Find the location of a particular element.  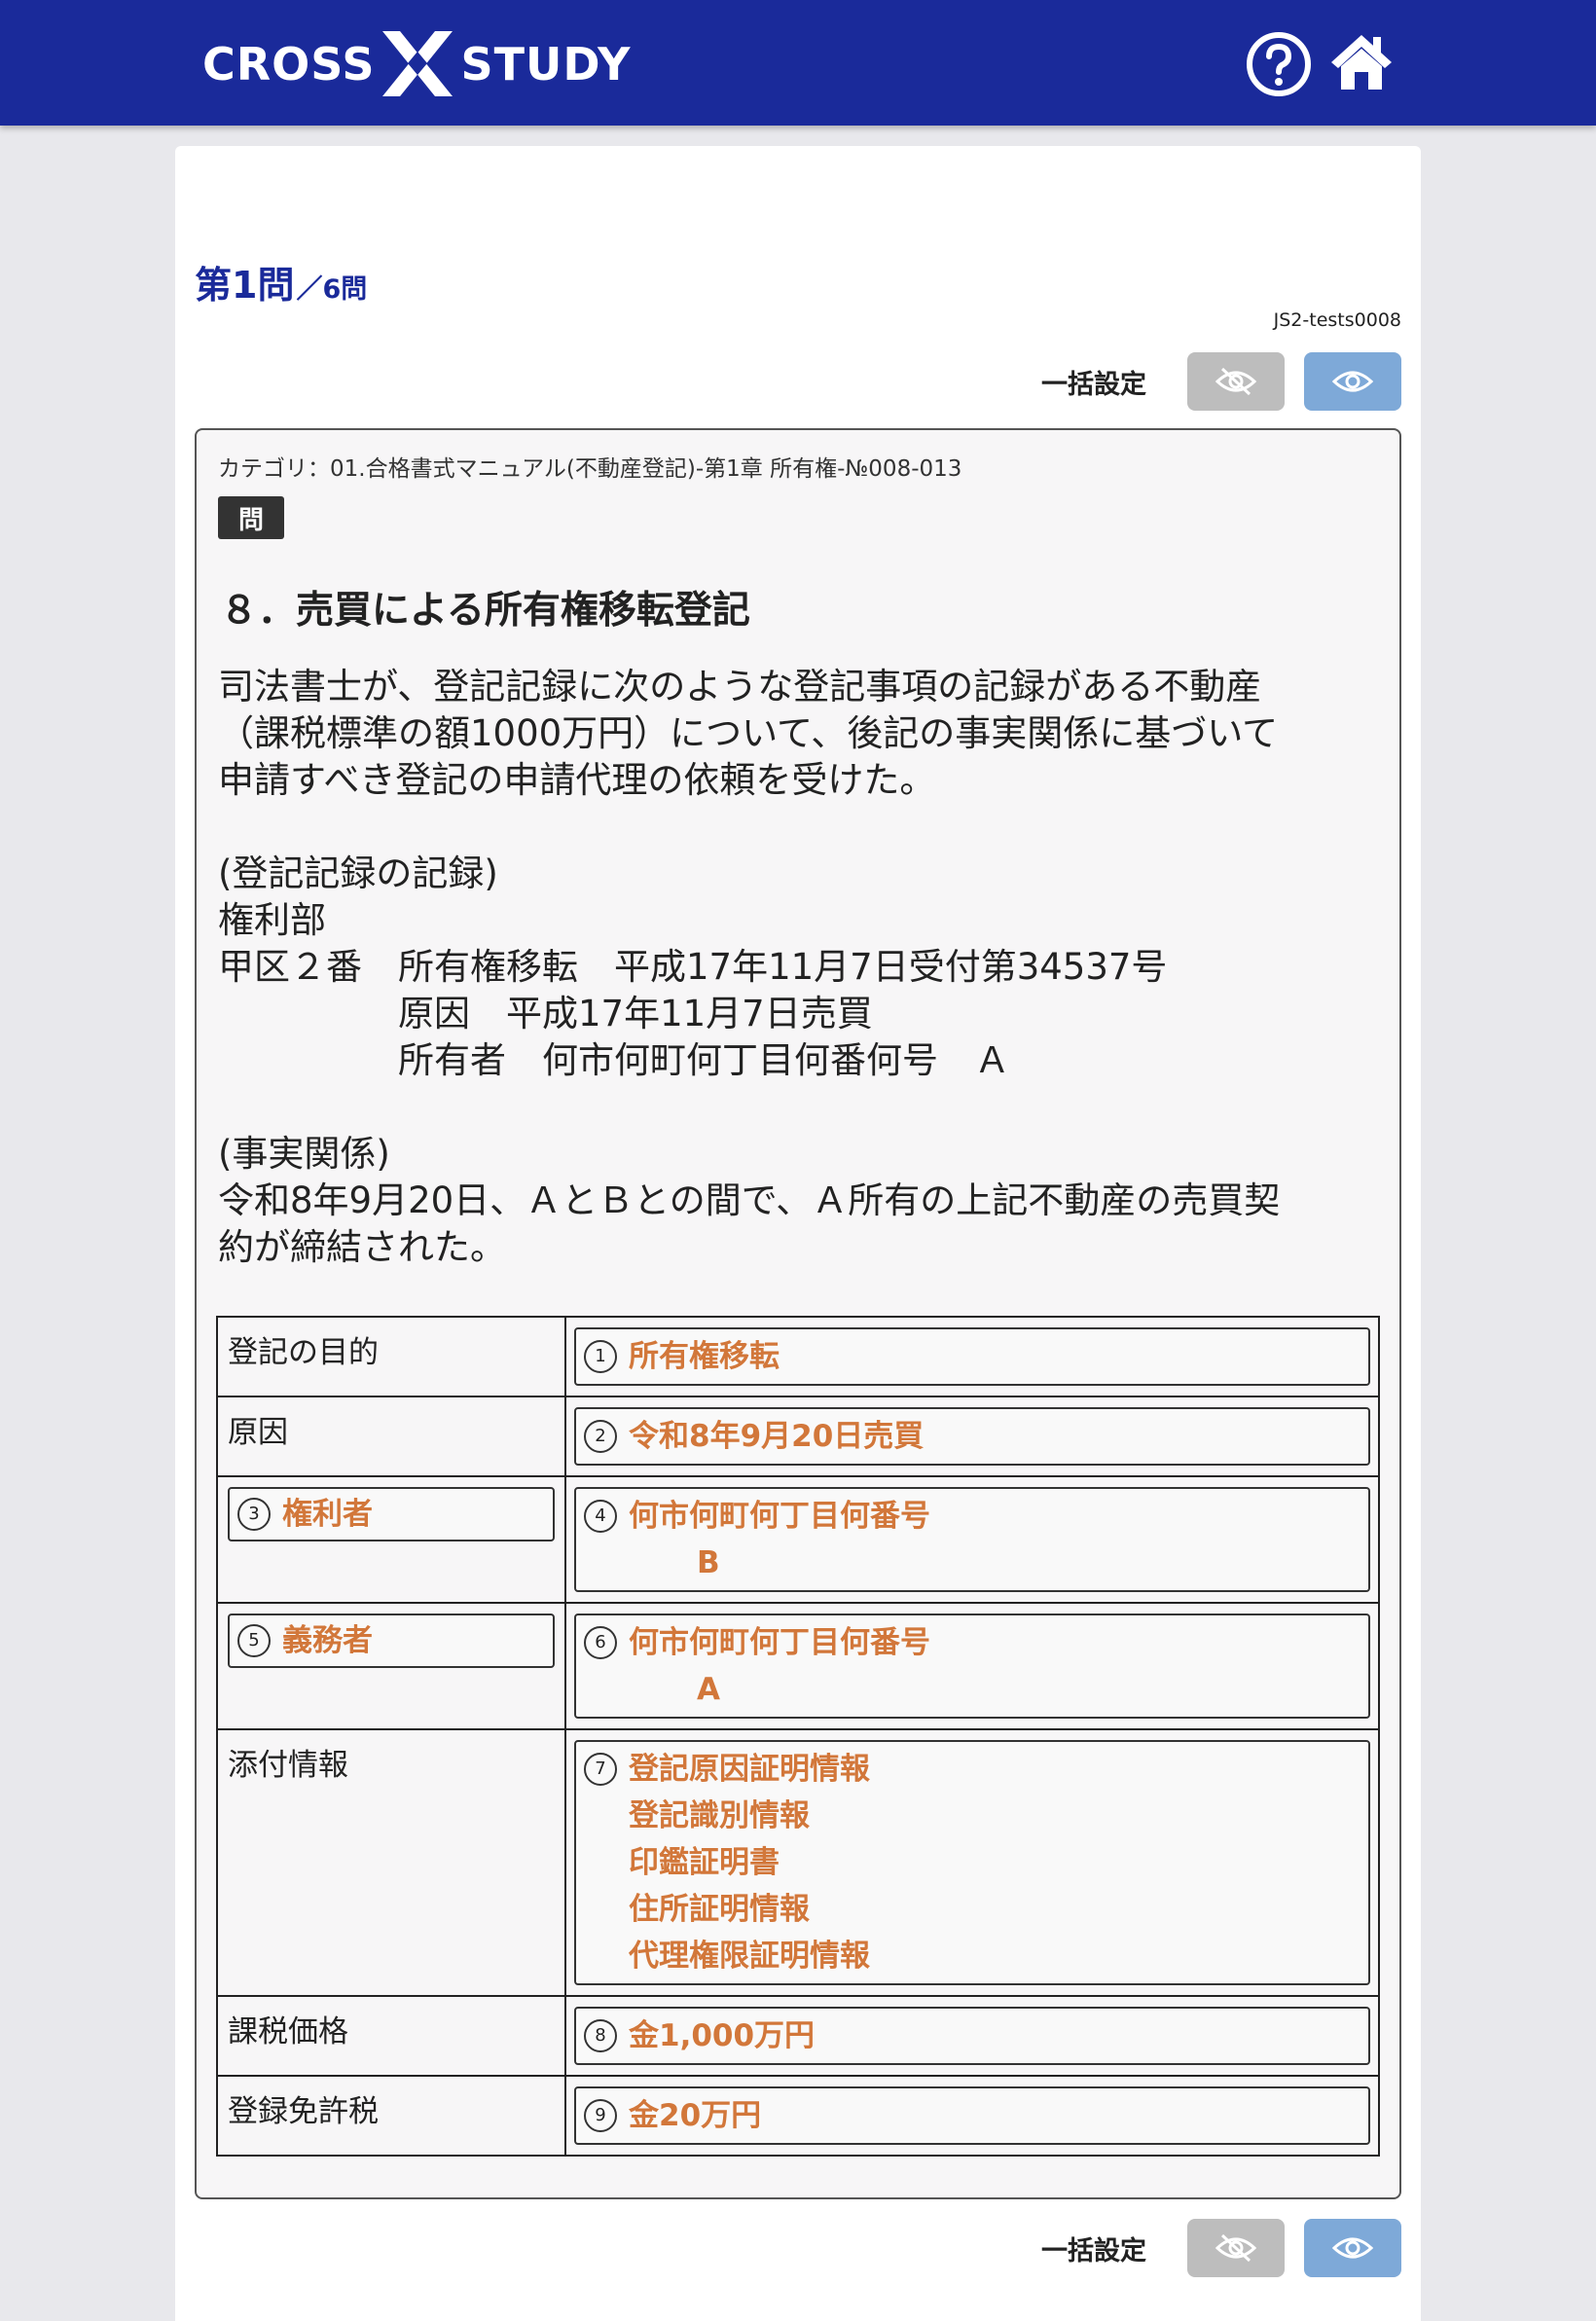

table-row: 原因 2 令和8年9月20日売買 is located at coordinates (798, 1437).